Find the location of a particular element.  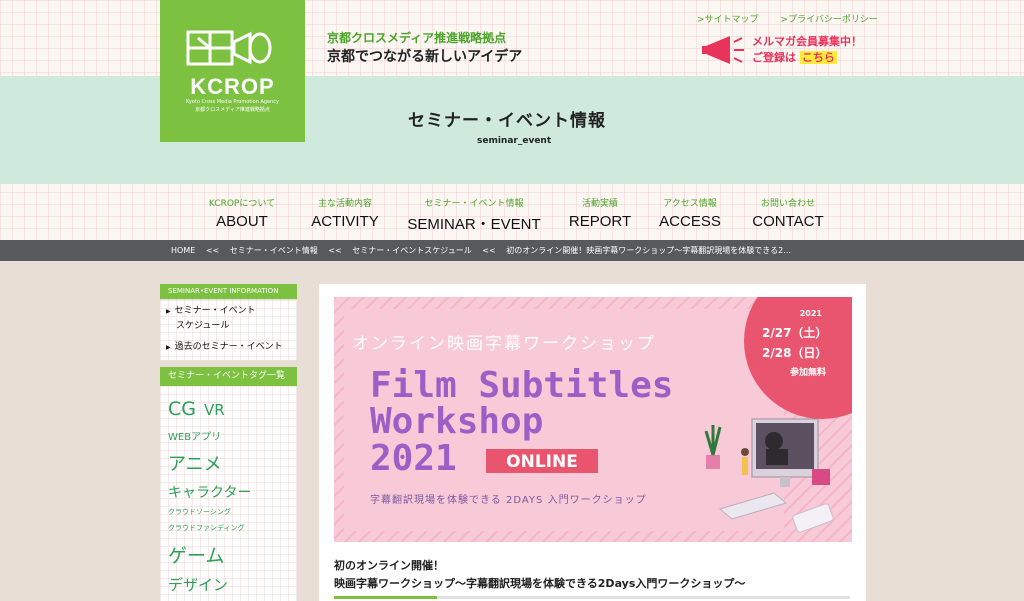

newsletter-text: メルマガ会員募集中！ is located at coordinates (807, 41).